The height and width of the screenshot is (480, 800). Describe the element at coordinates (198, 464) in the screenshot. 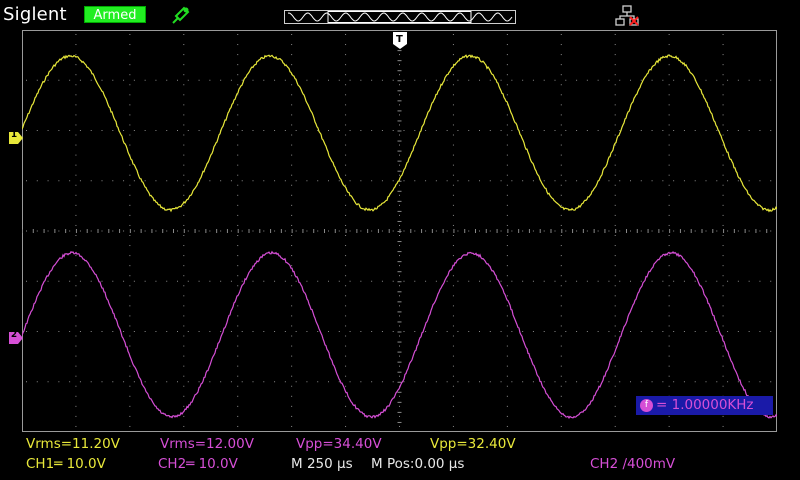

I see `ch2-scale: CH2═ 10.0V` at that location.